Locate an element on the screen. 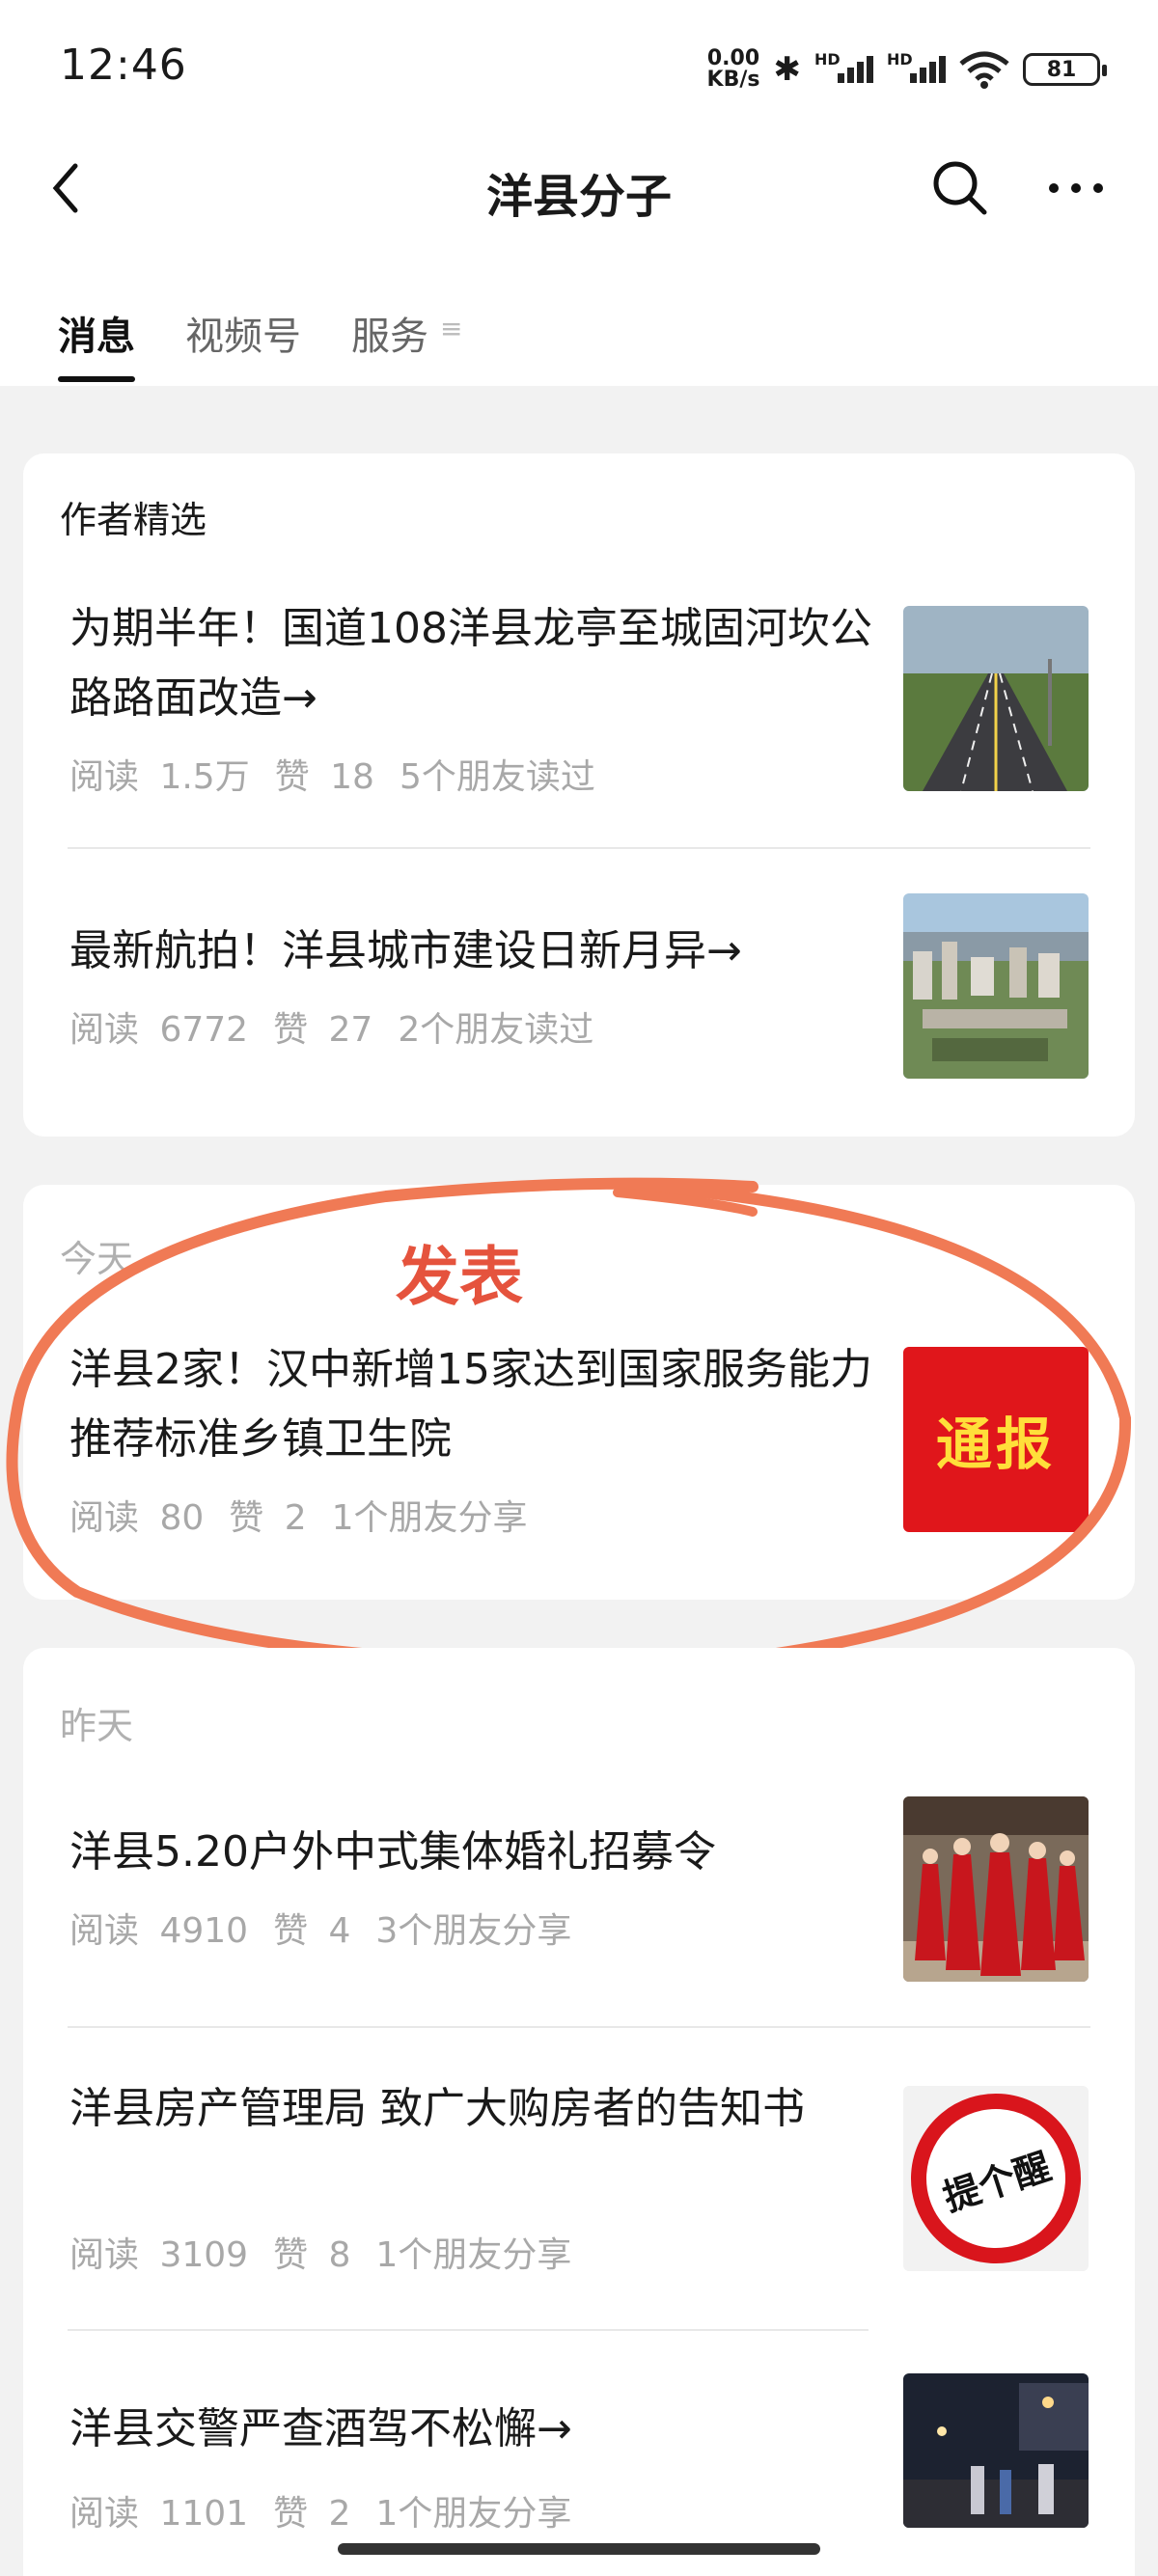 Image resolution: width=1158 pixels, height=2576 pixels. article-meta: 阅读 1101 赞 2 1个朋友分享 is located at coordinates (320, 2514).